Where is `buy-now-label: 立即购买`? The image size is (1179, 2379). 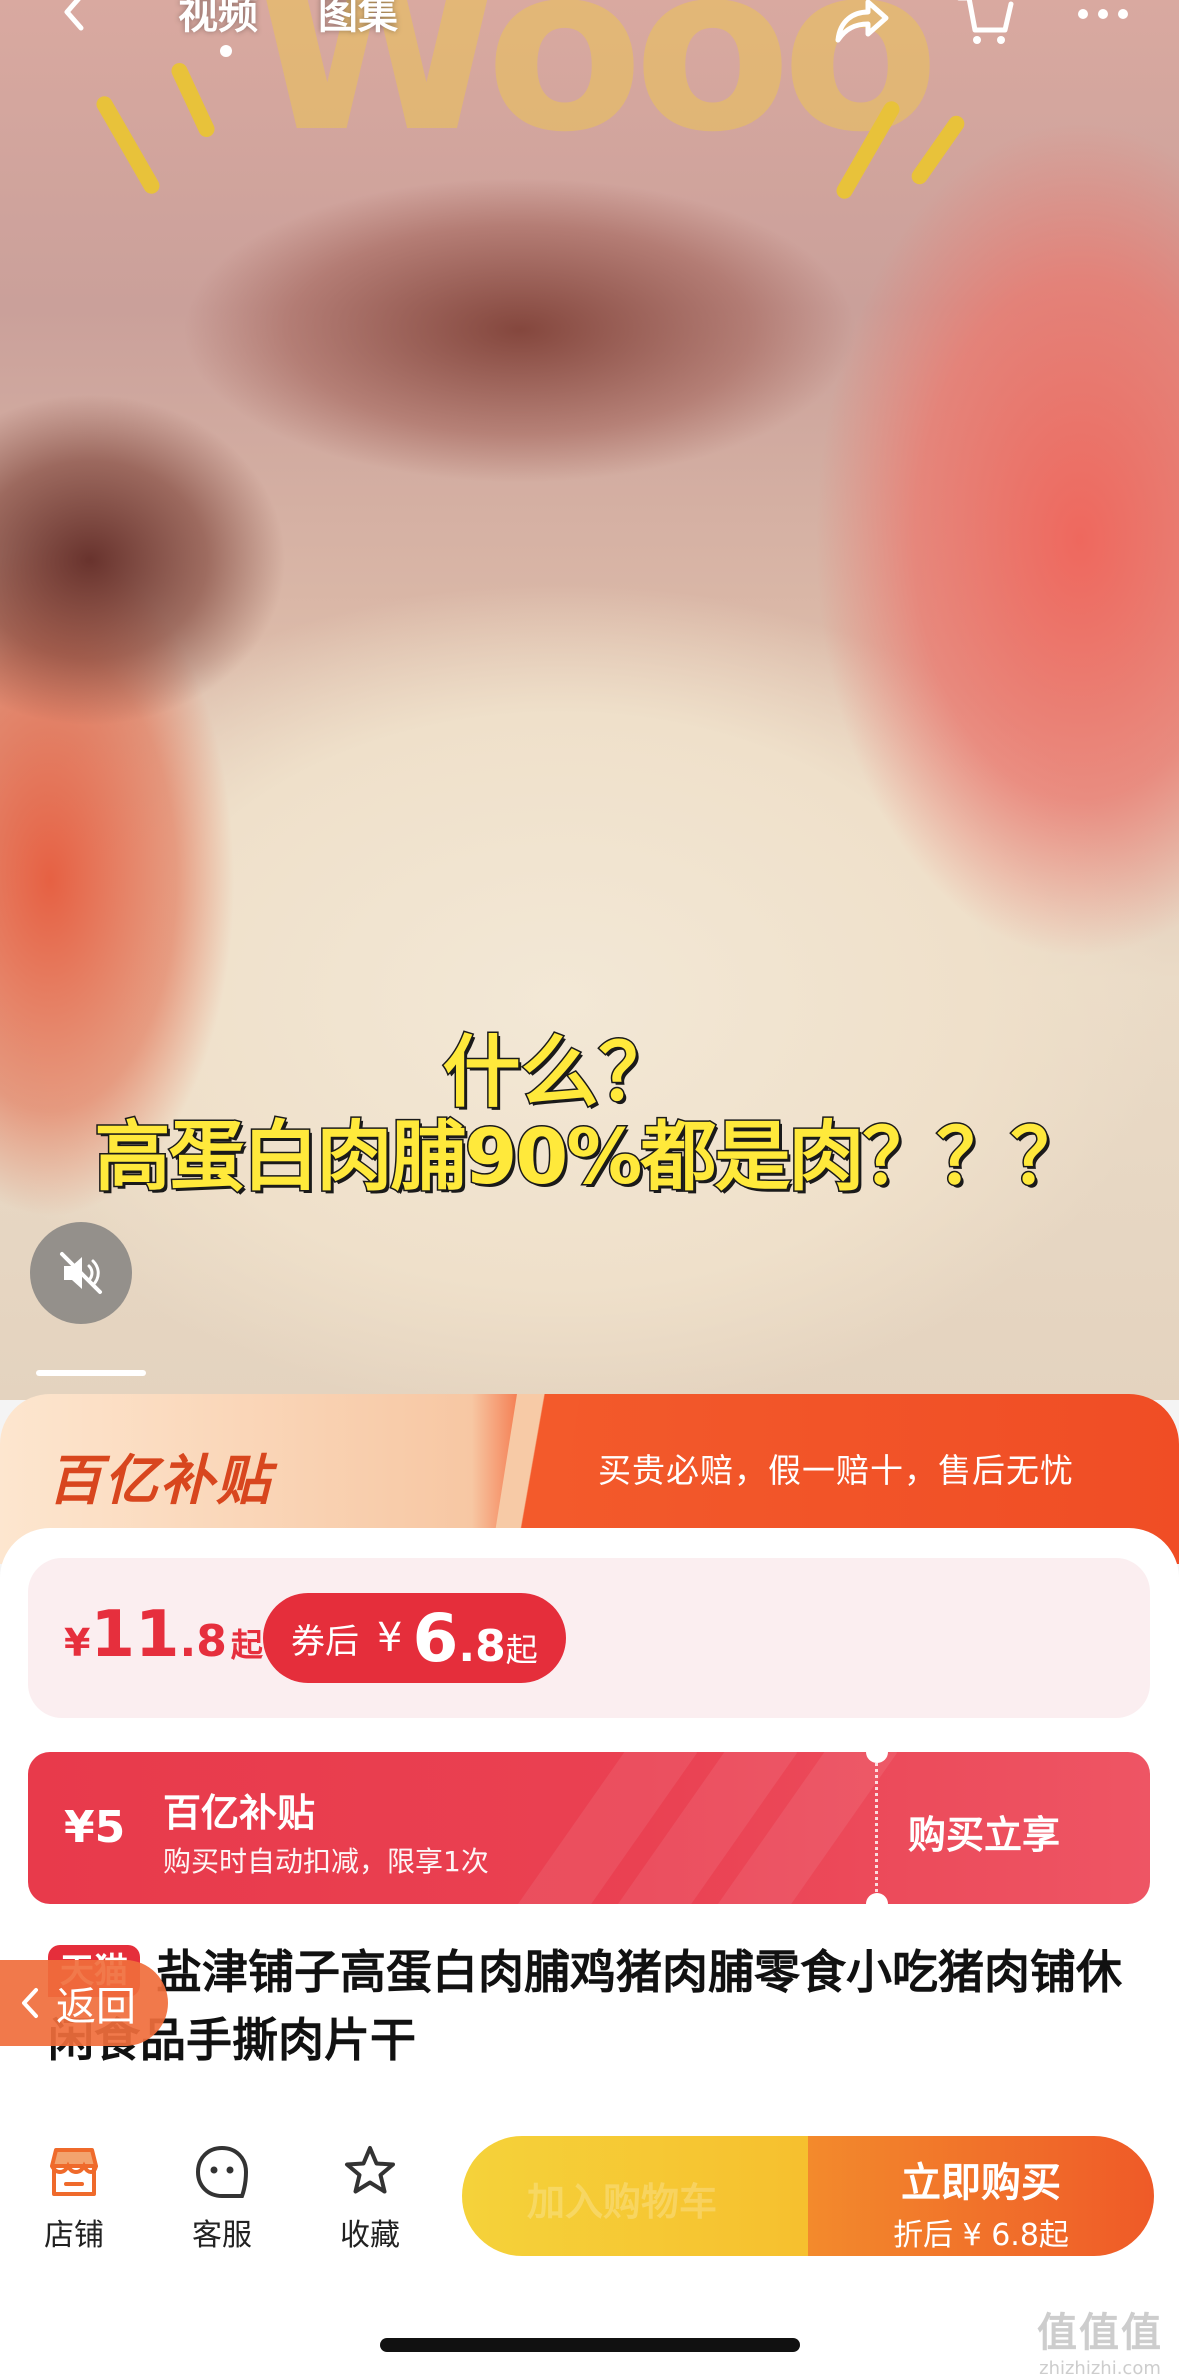
buy-now-label: 立即购买 is located at coordinates (981, 2183).